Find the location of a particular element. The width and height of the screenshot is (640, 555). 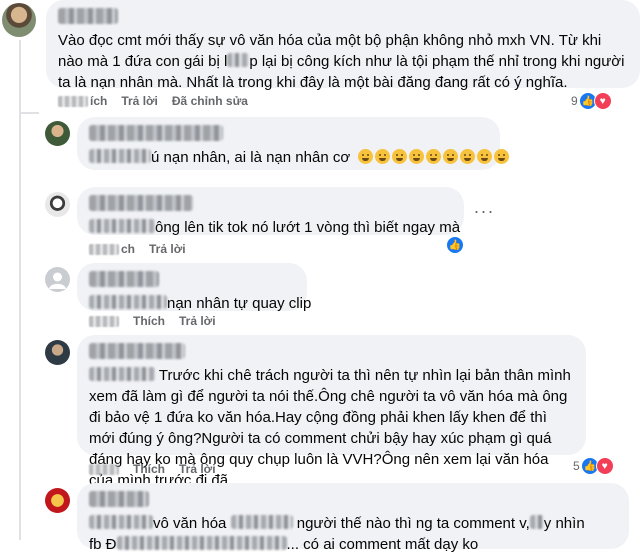

comment-actions: ch Trả lời is located at coordinates (137, 249).